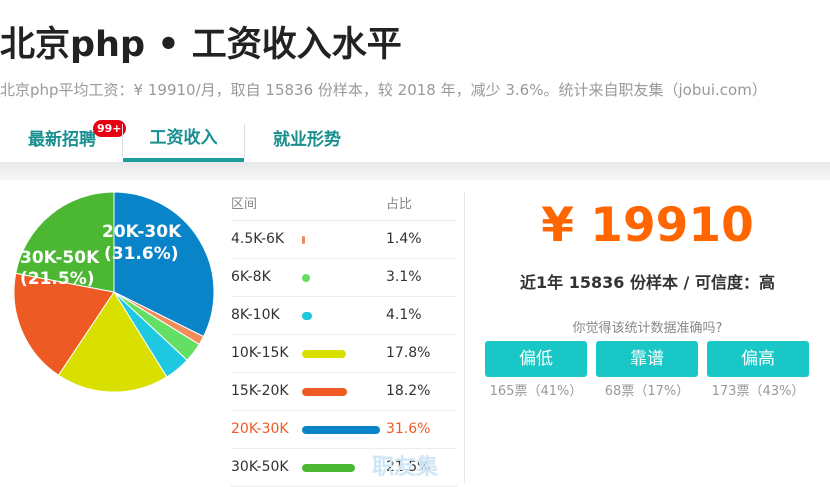 The height and width of the screenshot is (487, 830). What do you see at coordinates (536, 359) in the screenshot?
I see `vote-low-button: 偏低` at bounding box center [536, 359].